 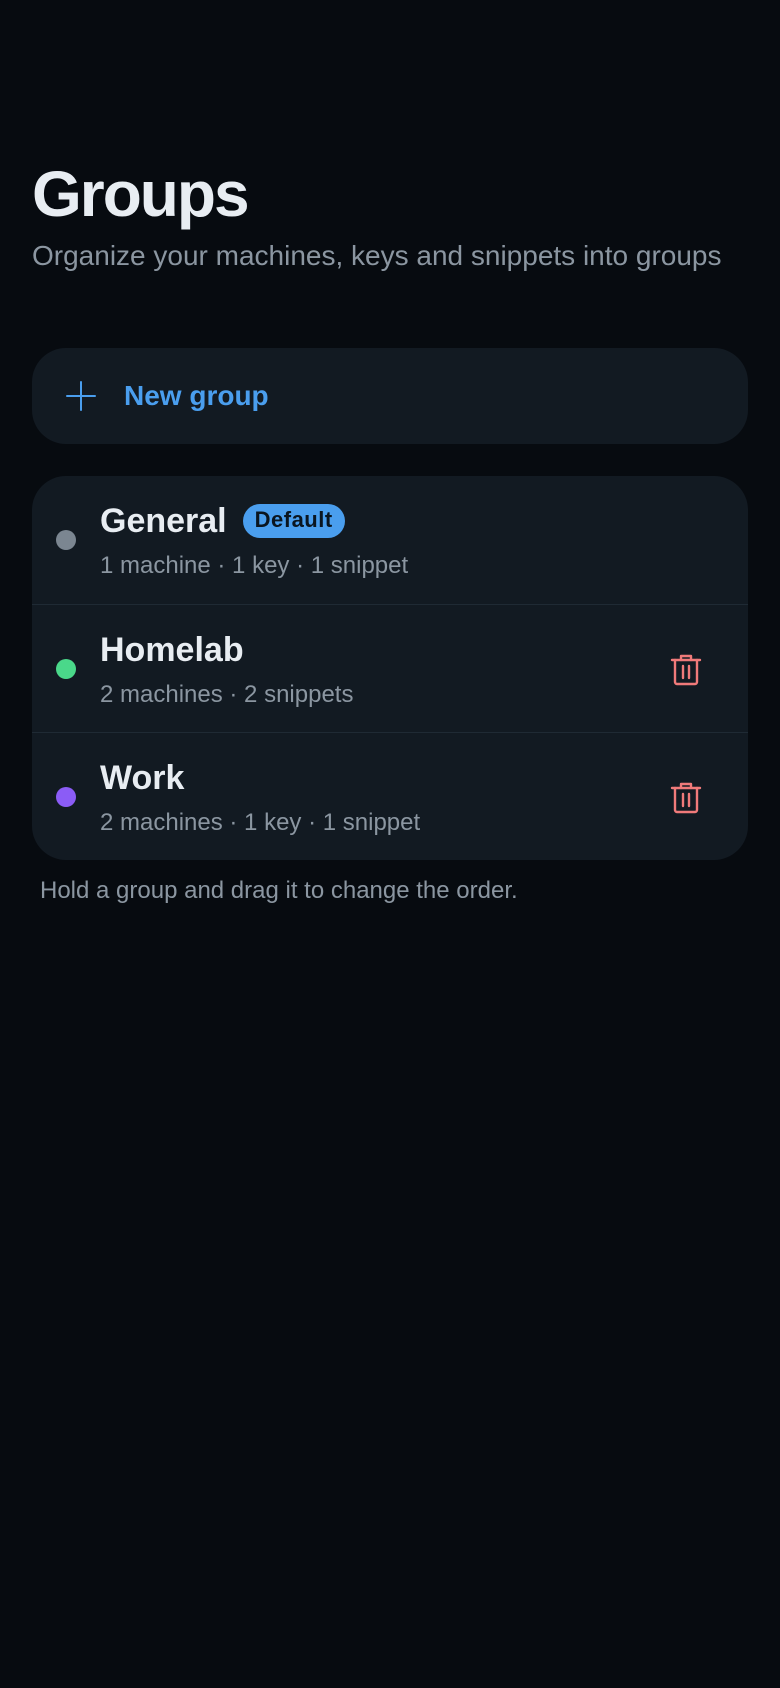 I want to click on group-name: Work, so click(x=142, y=778).